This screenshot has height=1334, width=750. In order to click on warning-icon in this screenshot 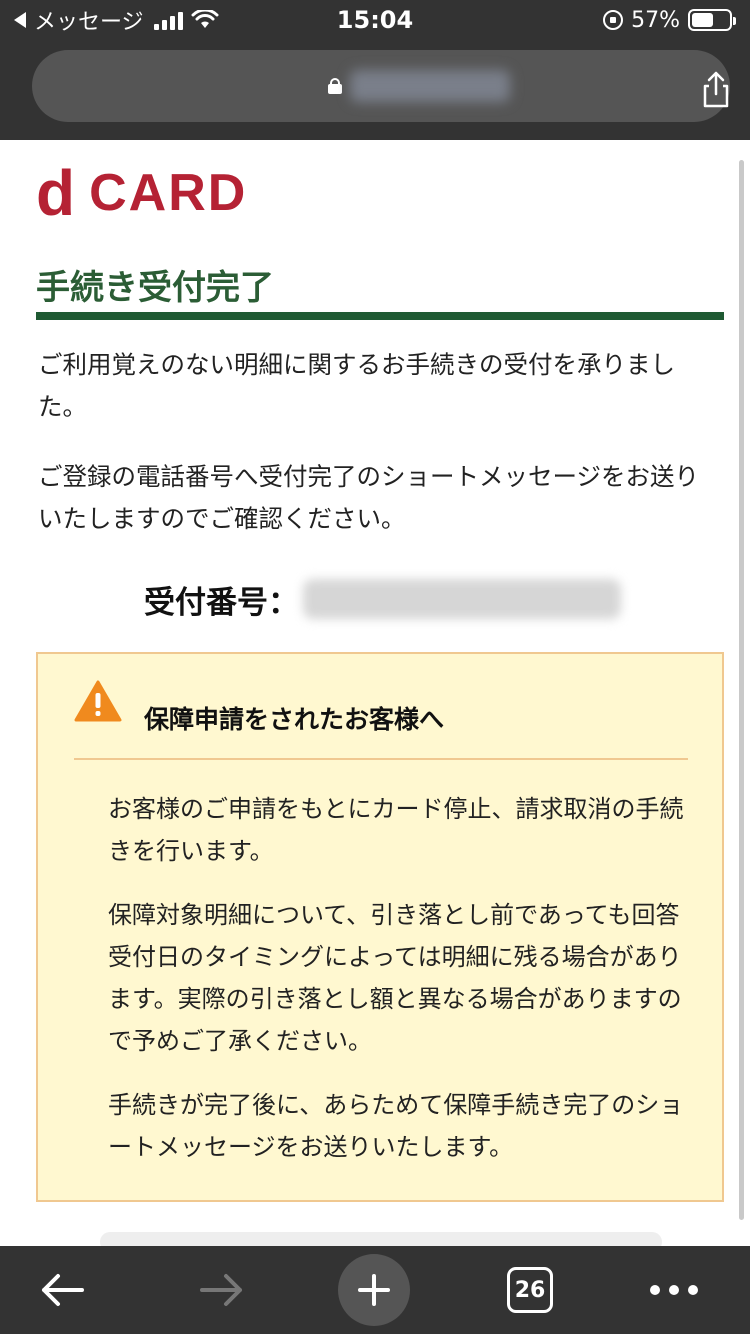, I will do `click(98, 701)`.